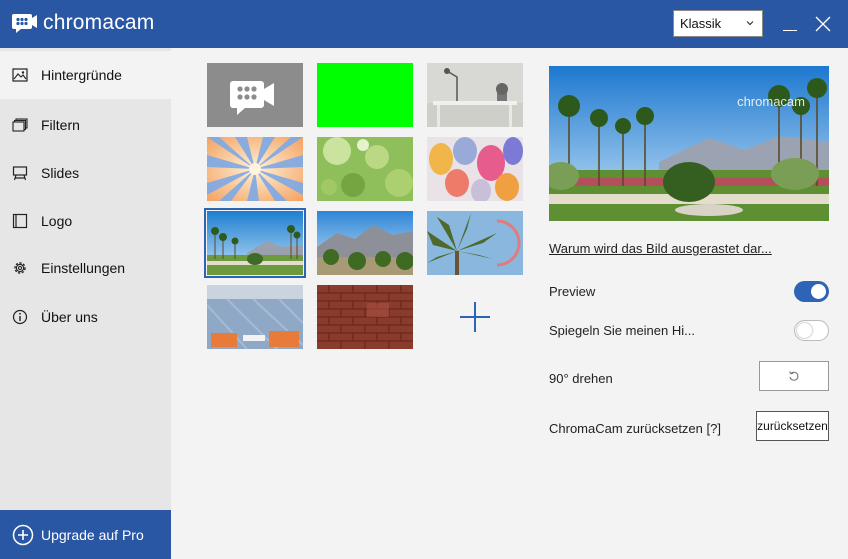  Describe the element at coordinates (60, 173) in the screenshot. I see `sidebar-item-label: Slides` at that location.